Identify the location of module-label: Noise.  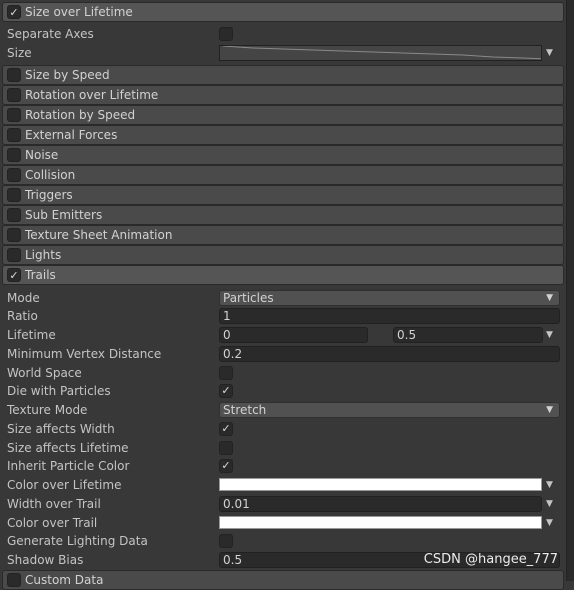
(42, 155).